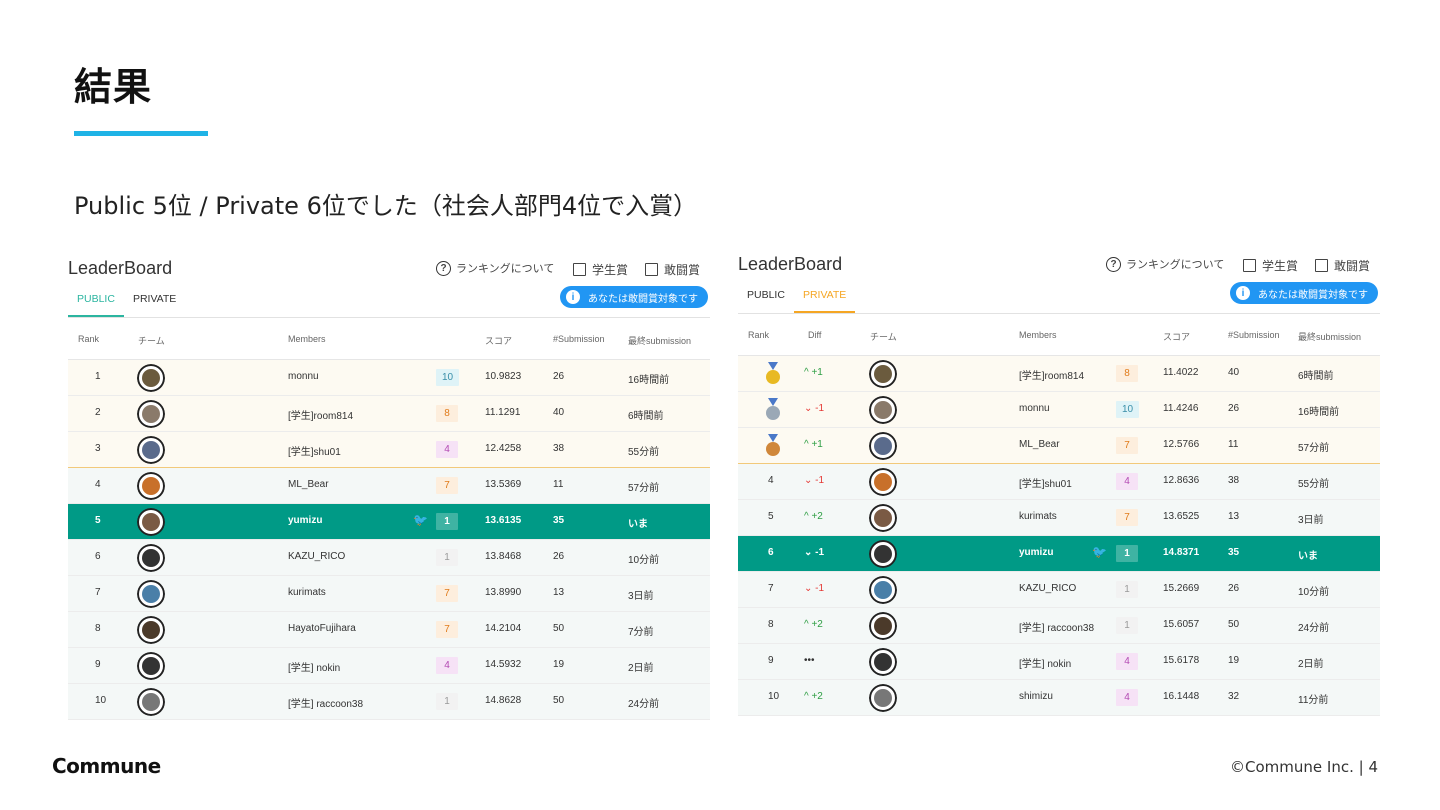 This screenshot has height=810, width=1440. I want to click on table-row: ⌄ -1 monnu 10 11.4246 26 16時間前, so click(1059, 410).